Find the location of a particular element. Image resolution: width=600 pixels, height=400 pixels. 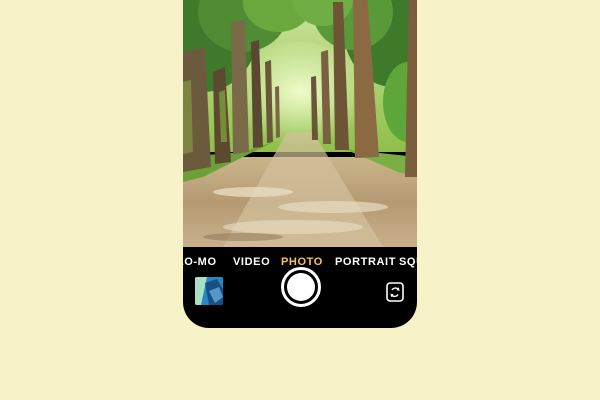

mode-square: SQUARE is located at coordinates (408, 262).